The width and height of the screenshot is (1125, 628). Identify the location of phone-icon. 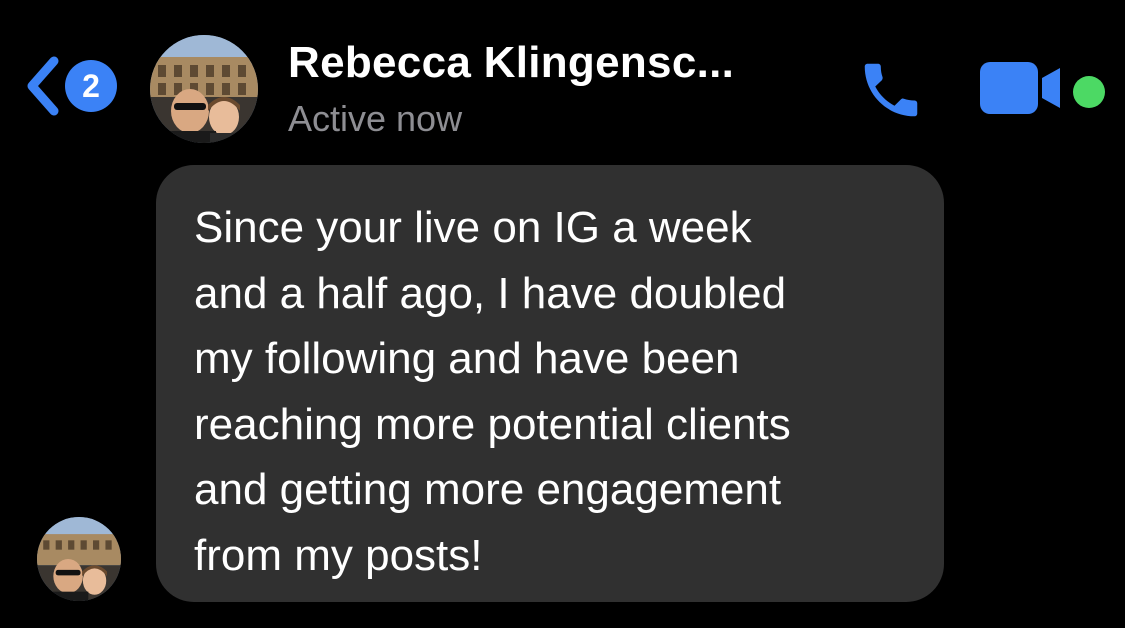
(891, 90).